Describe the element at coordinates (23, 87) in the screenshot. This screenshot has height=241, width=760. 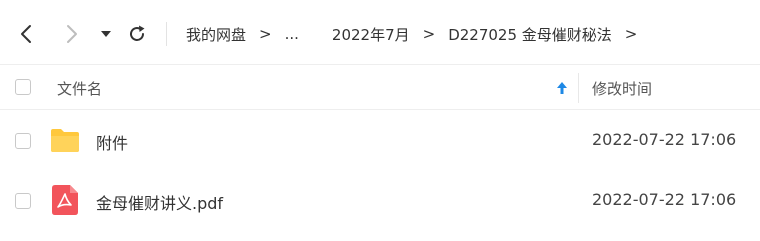
I see `select-all-checkbox` at that location.